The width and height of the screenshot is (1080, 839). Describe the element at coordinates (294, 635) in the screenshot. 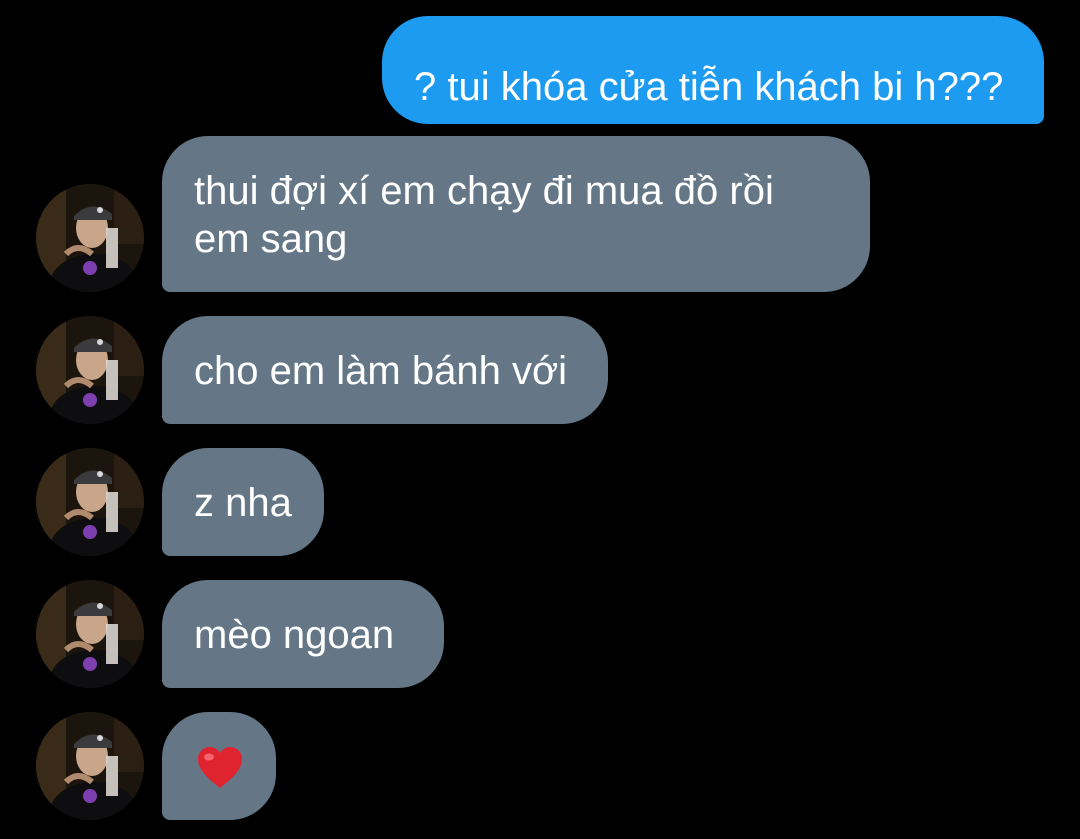

I see `message-text: mèo ngoan` at that location.